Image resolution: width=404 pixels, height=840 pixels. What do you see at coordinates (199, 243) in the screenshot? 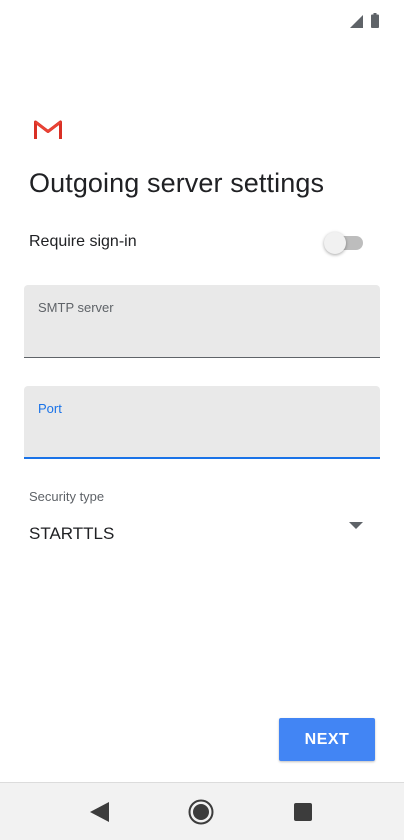
I see `require-signin-row: Require sign-in` at bounding box center [199, 243].